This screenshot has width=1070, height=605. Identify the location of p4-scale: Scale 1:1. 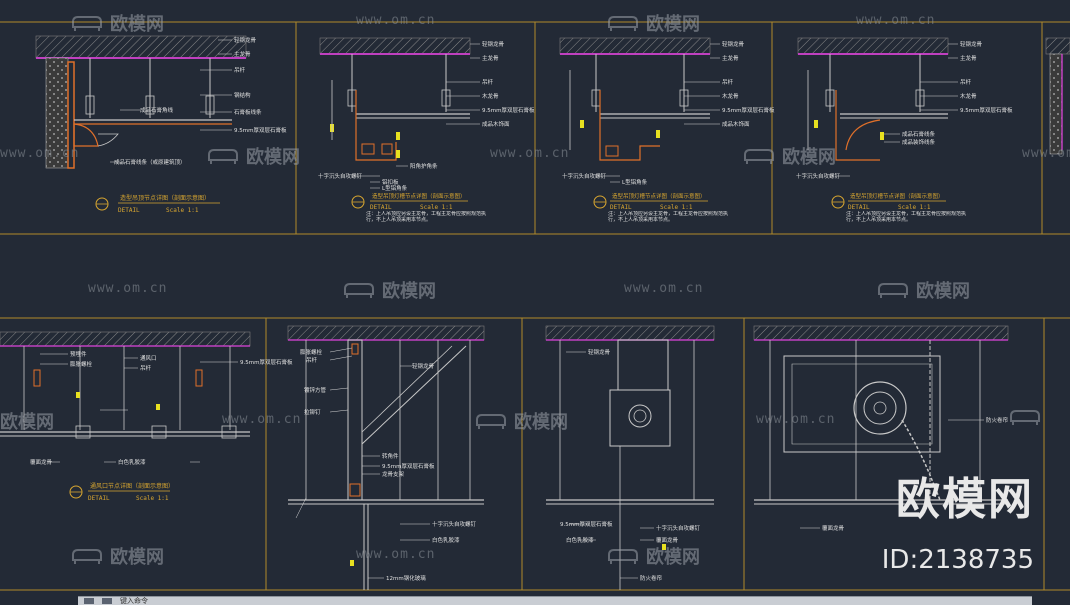
(914, 207).